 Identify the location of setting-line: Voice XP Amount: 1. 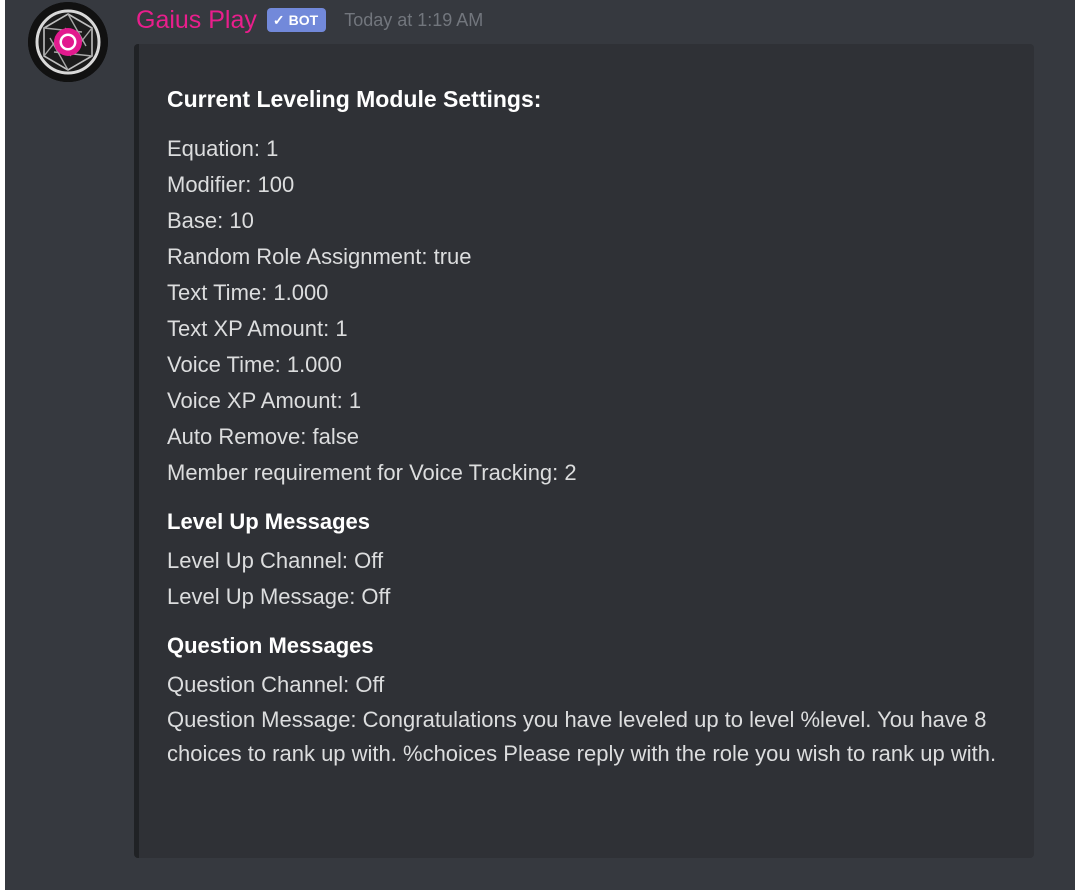
(264, 400).